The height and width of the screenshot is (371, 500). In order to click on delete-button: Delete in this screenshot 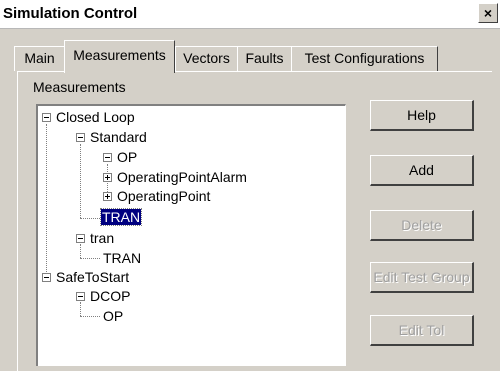, I will do `click(422, 225)`.